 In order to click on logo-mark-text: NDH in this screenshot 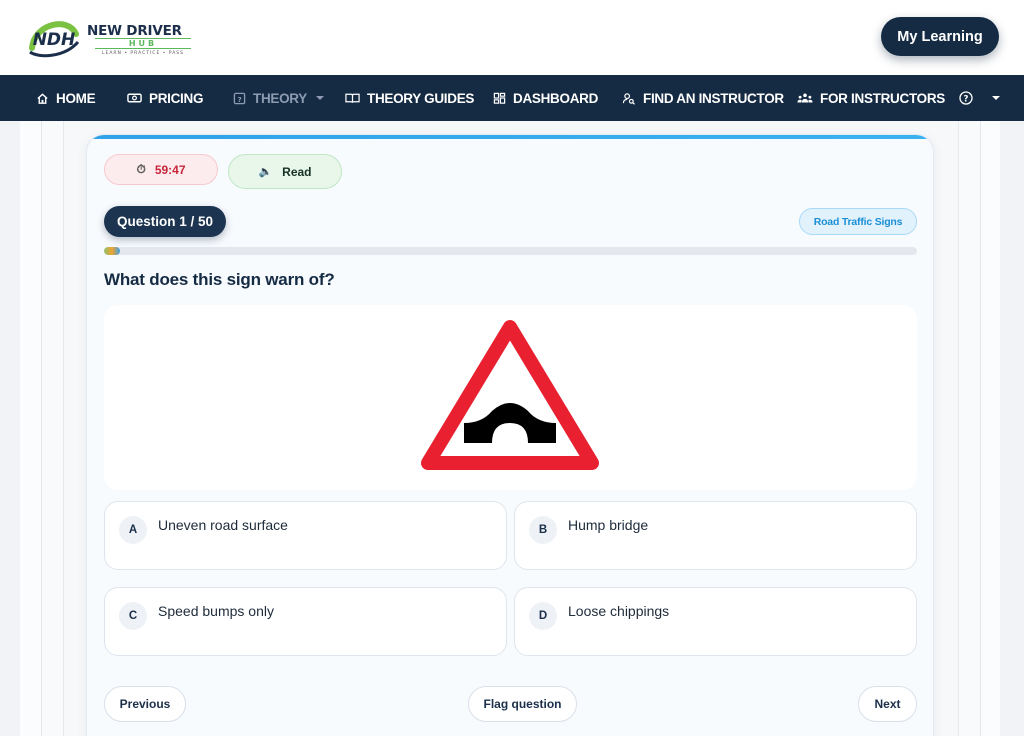, I will do `click(54, 40)`.